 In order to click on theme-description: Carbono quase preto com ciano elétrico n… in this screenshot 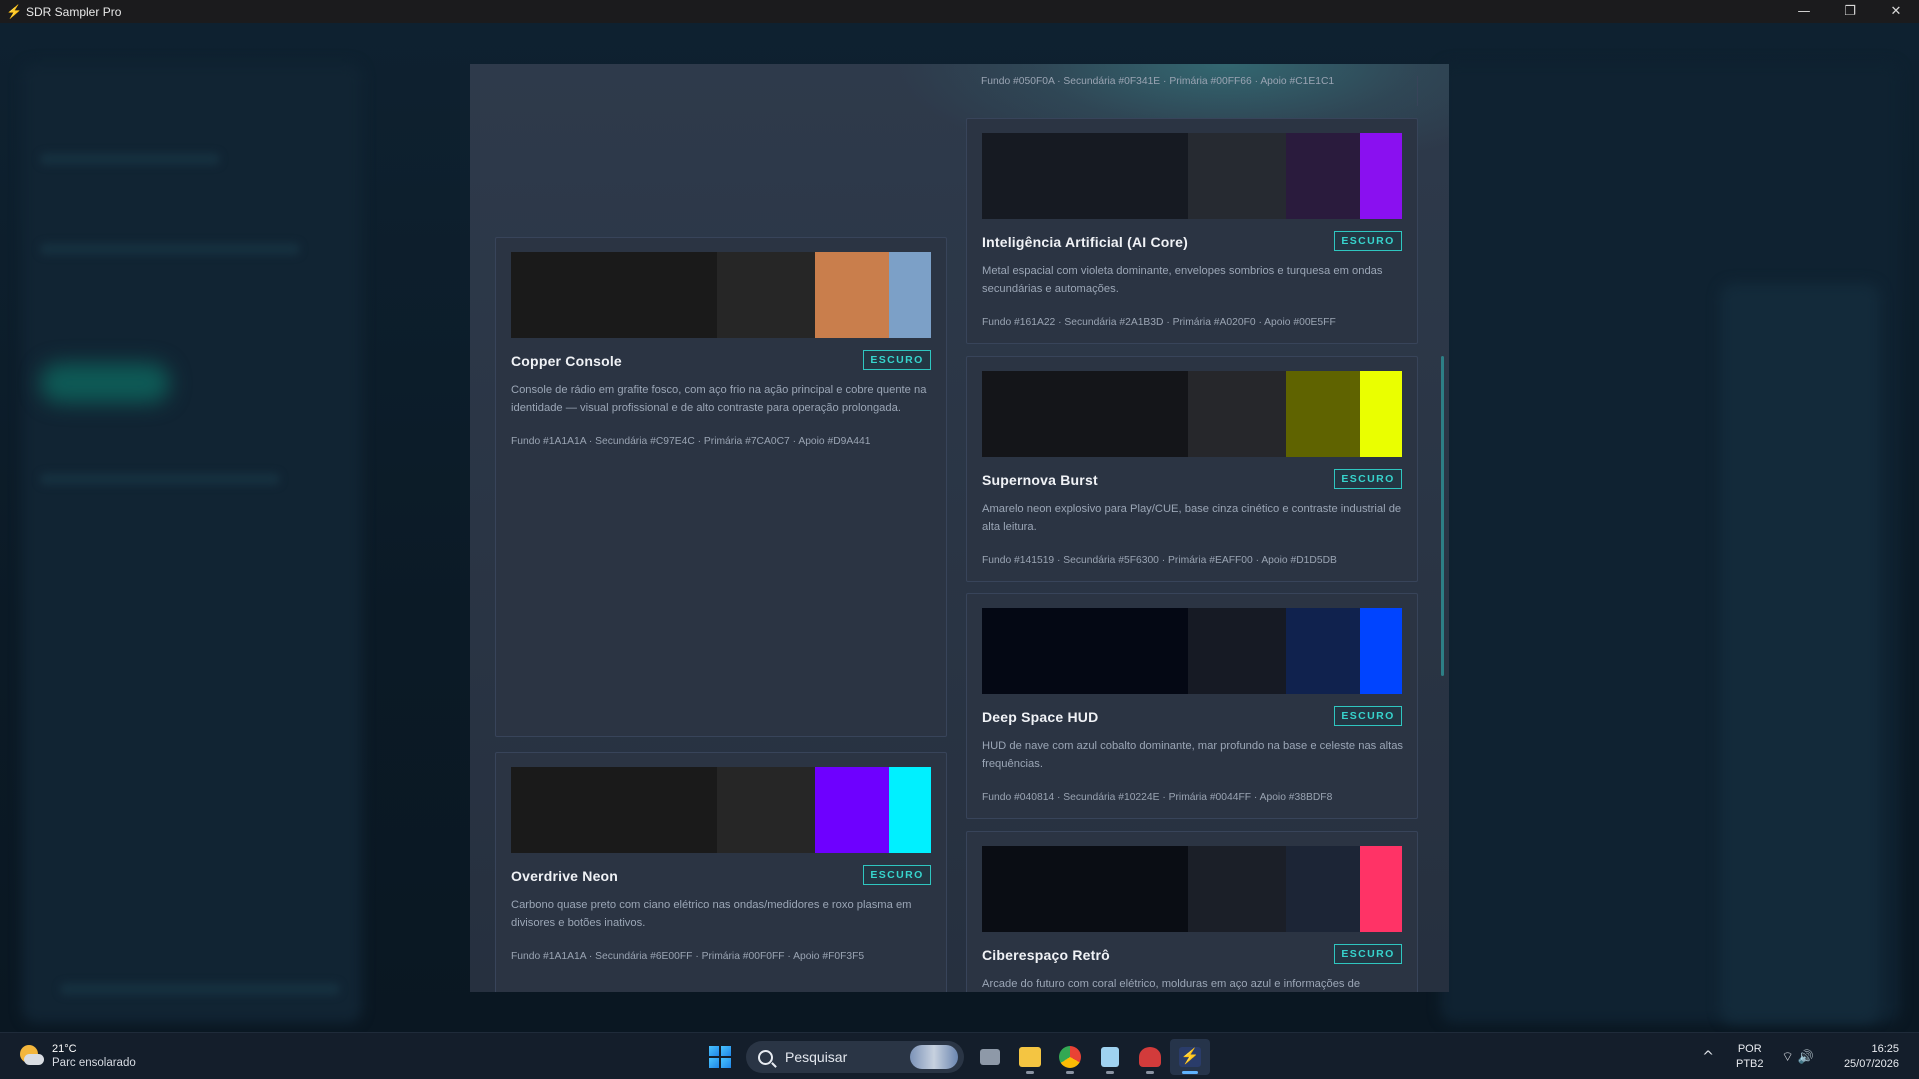, I will do `click(711, 914)`.